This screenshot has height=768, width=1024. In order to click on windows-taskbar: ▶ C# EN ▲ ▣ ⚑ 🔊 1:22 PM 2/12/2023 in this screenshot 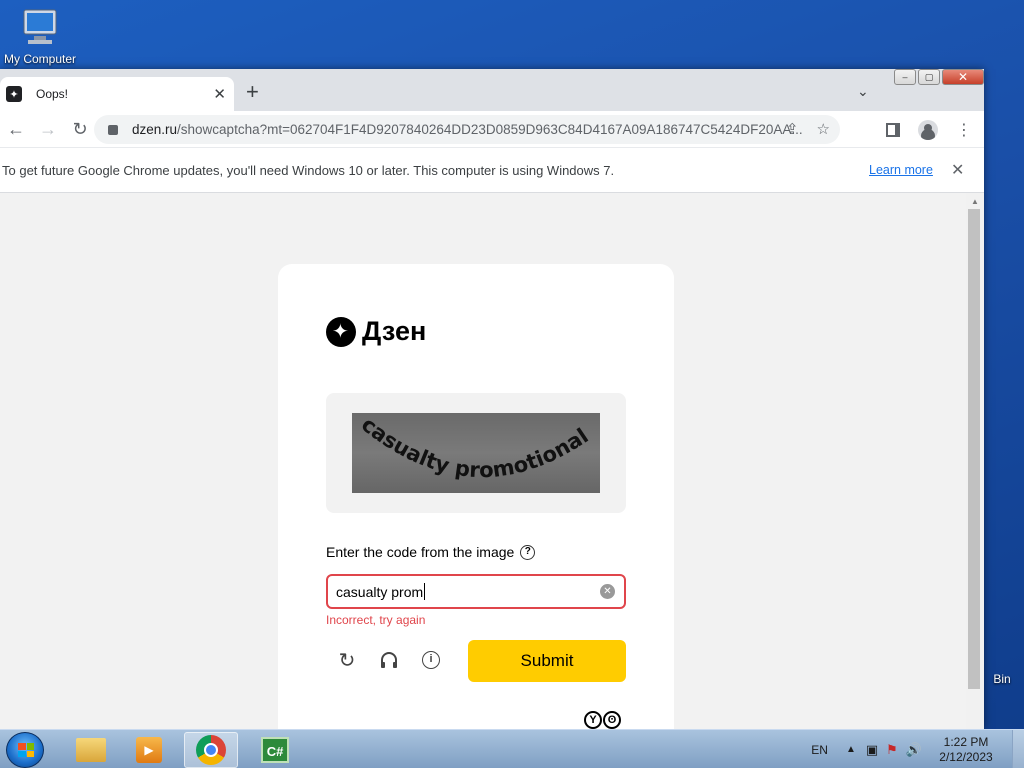, I will do `click(512, 748)`.